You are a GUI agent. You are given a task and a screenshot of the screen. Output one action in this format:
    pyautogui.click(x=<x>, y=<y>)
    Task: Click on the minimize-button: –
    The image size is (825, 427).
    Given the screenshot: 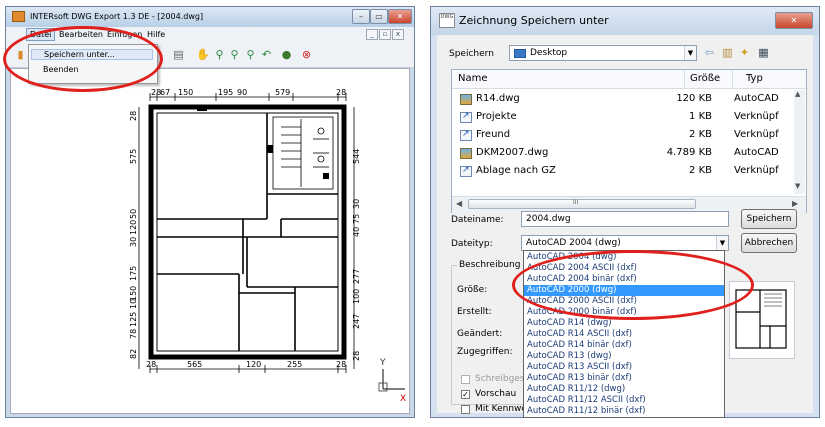 What is the action you would take?
    pyautogui.click(x=361, y=16)
    